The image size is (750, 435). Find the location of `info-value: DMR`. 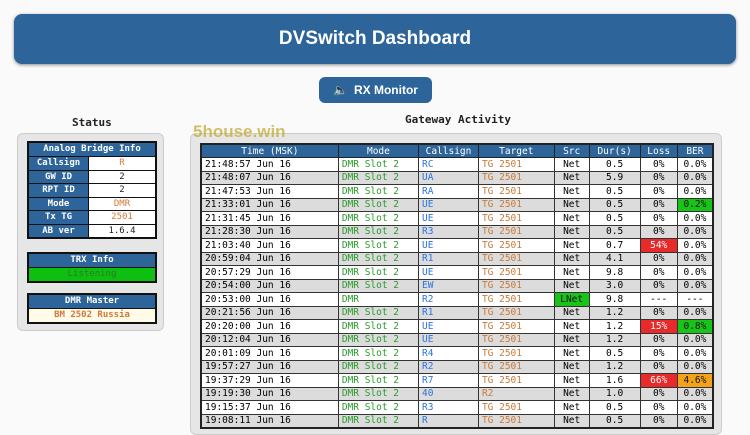

info-value: DMR is located at coordinates (122, 203).